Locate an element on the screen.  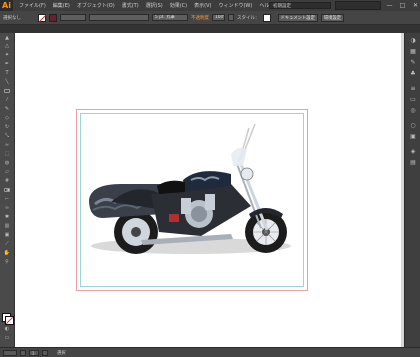
artboard-tool-icon: ▣ is located at coordinates (7, 235).